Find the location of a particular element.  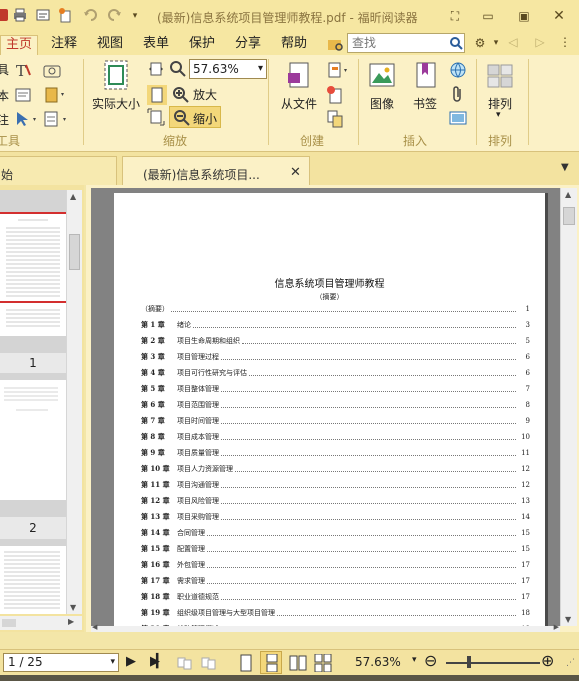

zoom-slider-track is located at coordinates (493, 663).